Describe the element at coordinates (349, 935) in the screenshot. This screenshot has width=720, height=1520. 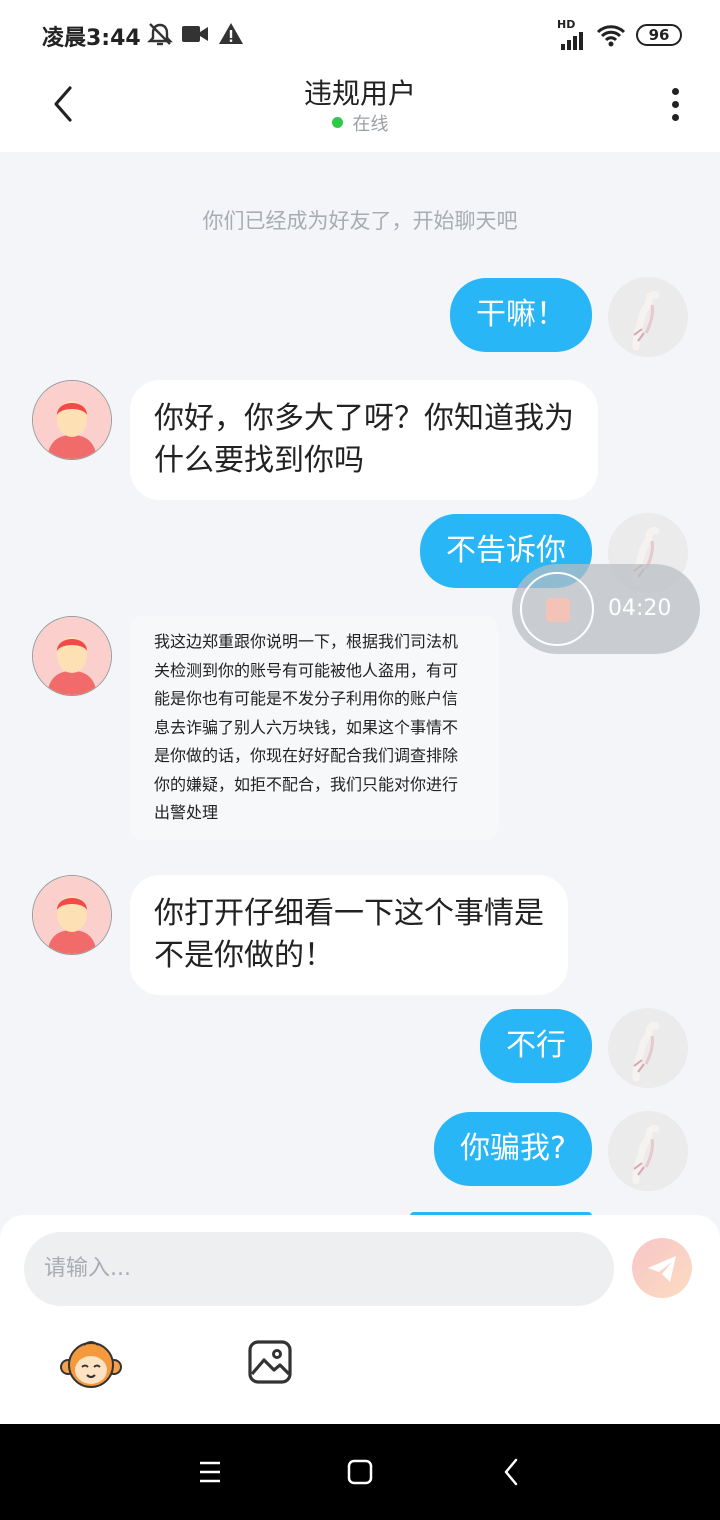
I see `message-bubble-other: 你打开仔细看一下这个事情是 不是你做的！` at that location.